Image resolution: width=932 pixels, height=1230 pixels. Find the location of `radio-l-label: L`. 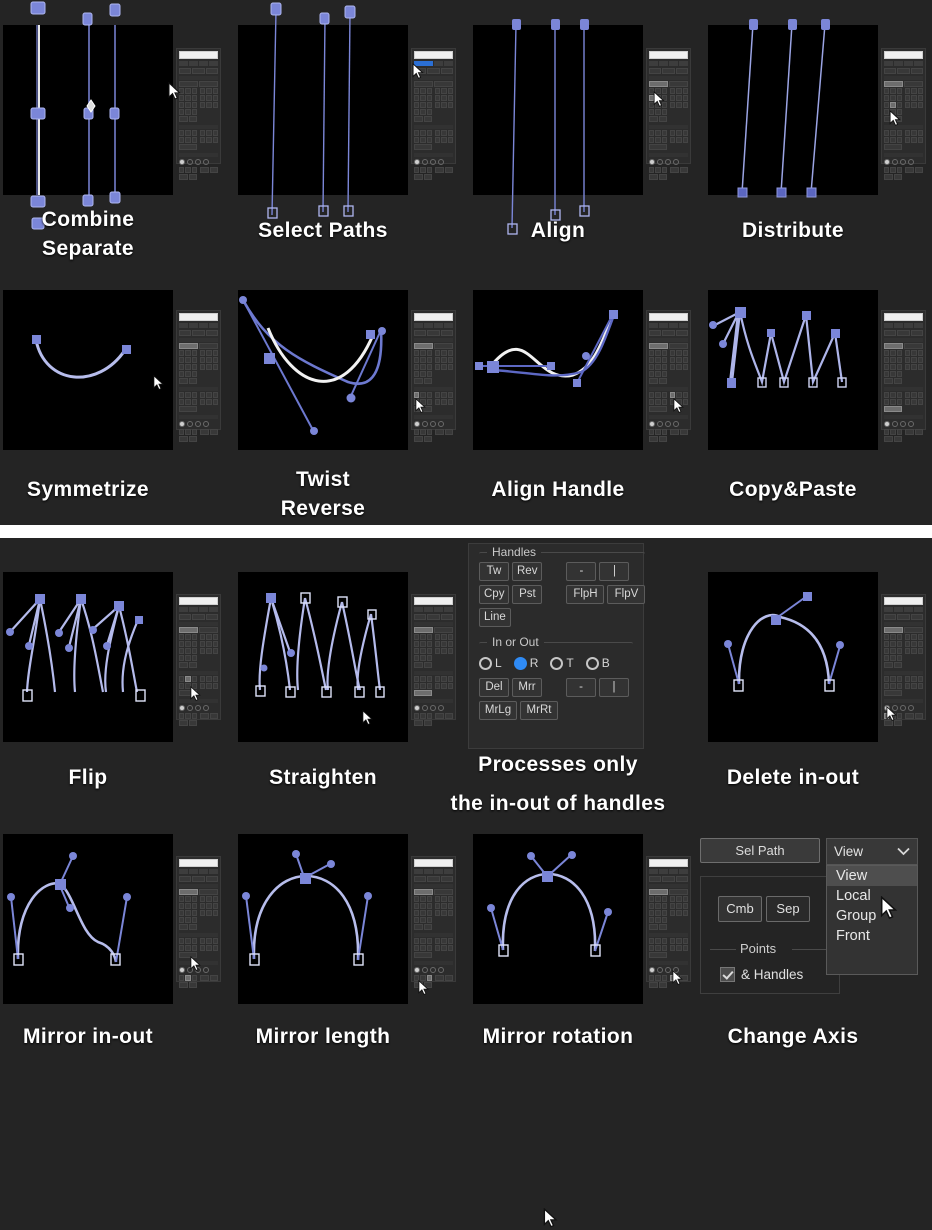

radio-l-label: L is located at coordinates (498, 663).